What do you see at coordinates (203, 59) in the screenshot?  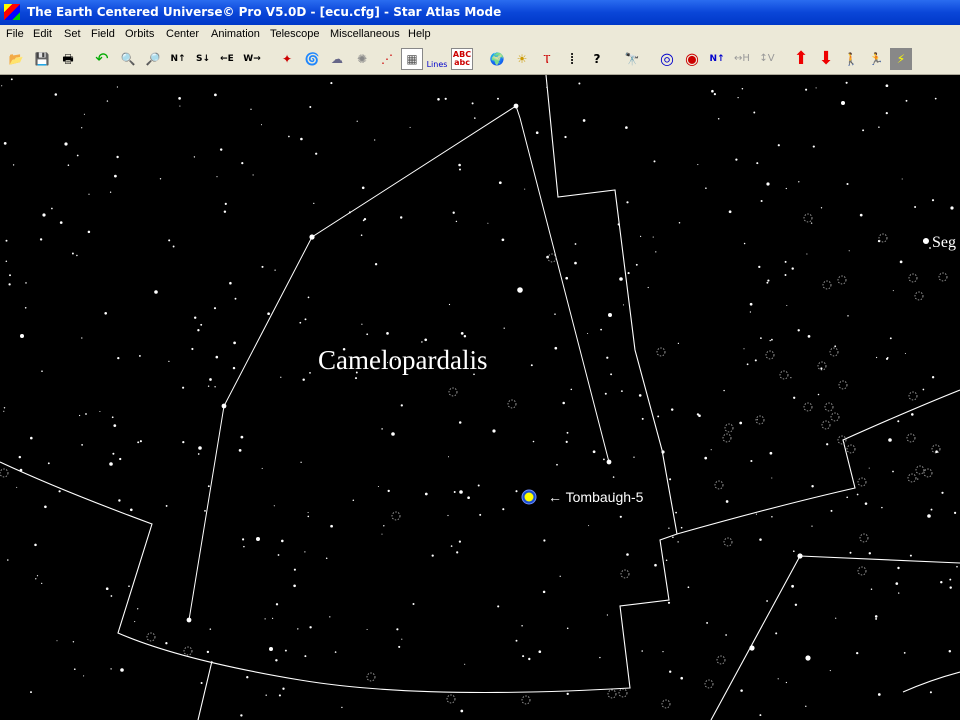 I see `south-arrow-icon: S↓` at bounding box center [203, 59].